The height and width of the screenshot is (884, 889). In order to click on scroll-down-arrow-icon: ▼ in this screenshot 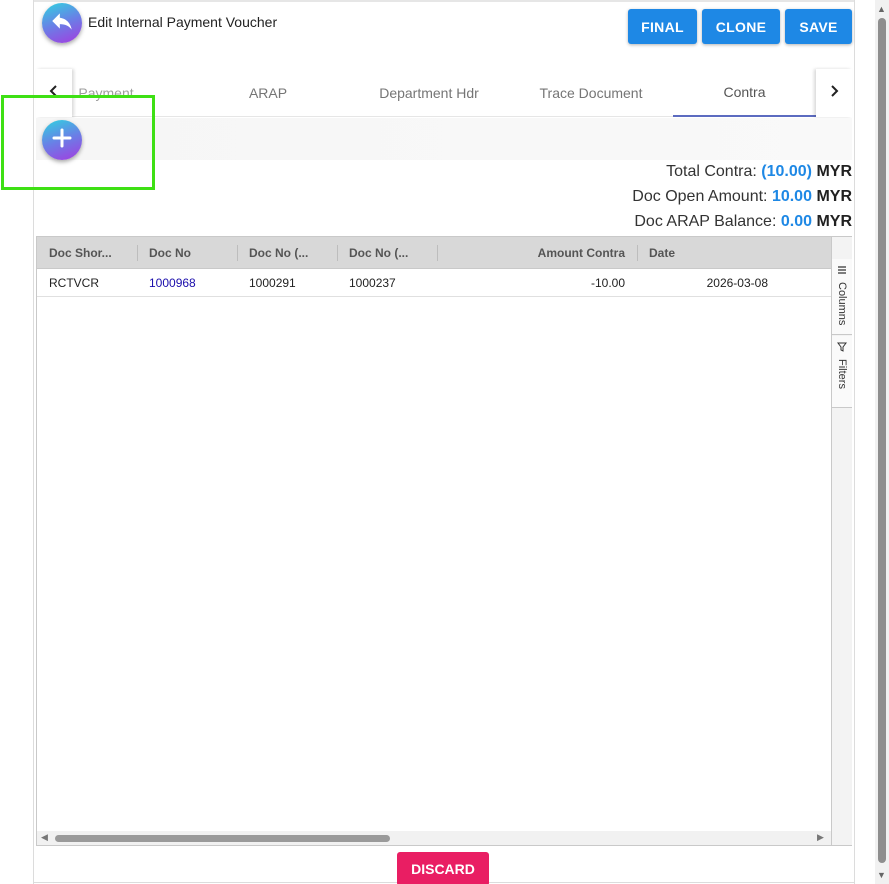, I will do `click(881, 875)`.